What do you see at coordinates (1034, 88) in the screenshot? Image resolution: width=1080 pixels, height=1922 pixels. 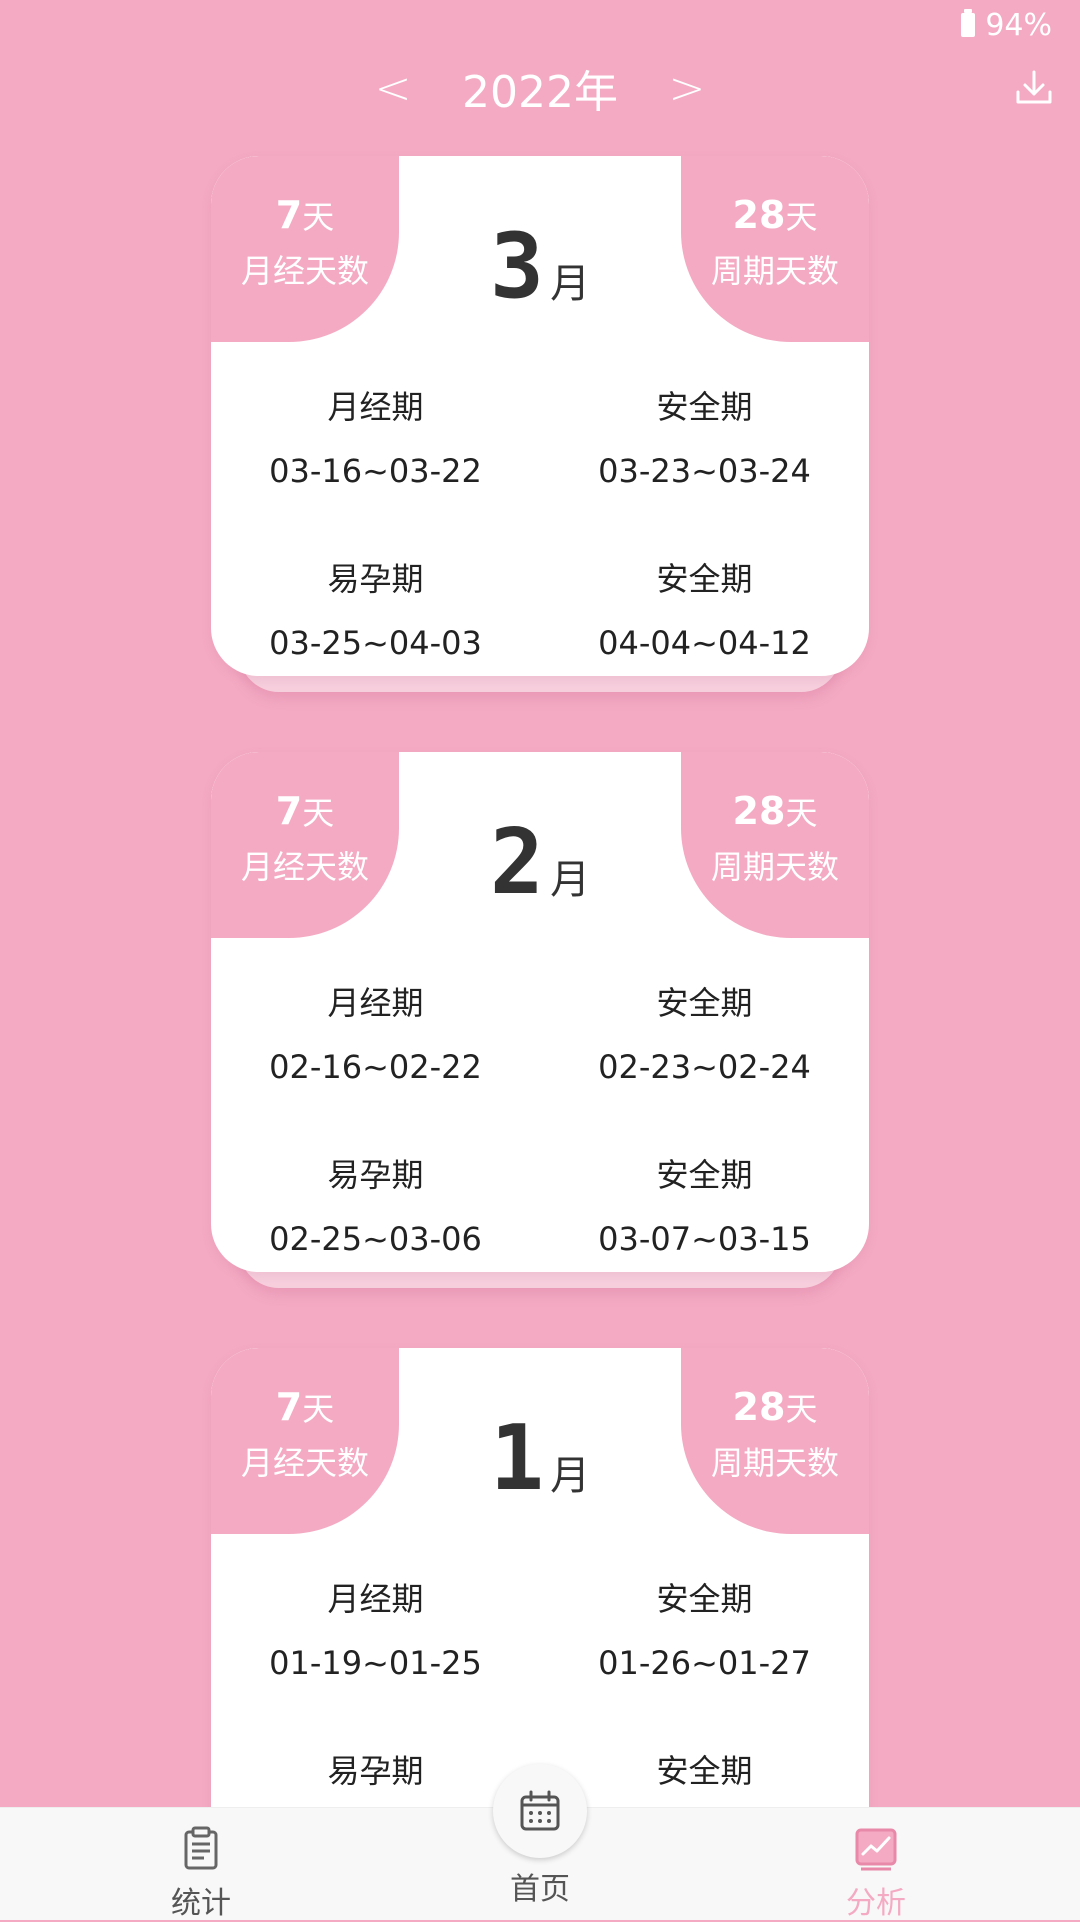 I see `download-icon` at bounding box center [1034, 88].